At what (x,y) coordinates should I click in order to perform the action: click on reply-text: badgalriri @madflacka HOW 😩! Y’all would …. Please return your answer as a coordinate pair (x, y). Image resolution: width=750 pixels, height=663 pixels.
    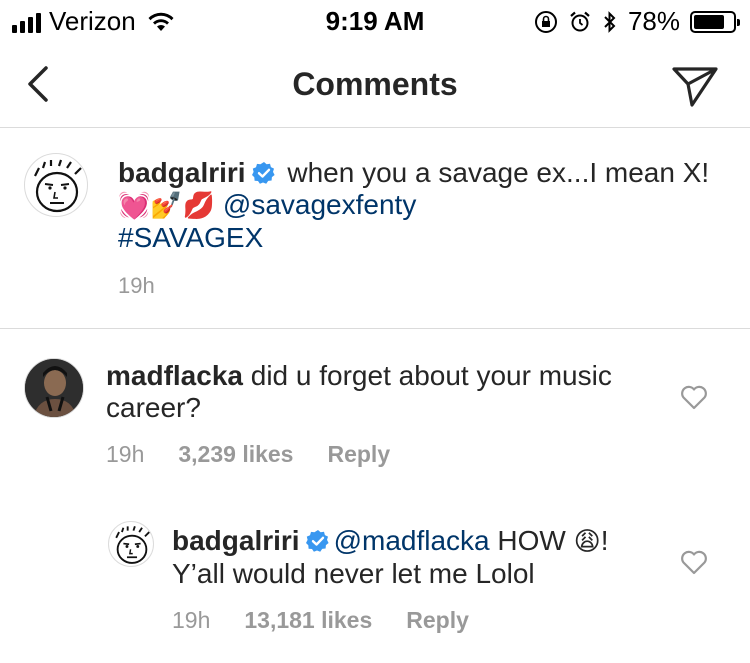
    Looking at the image, I should click on (412, 557).